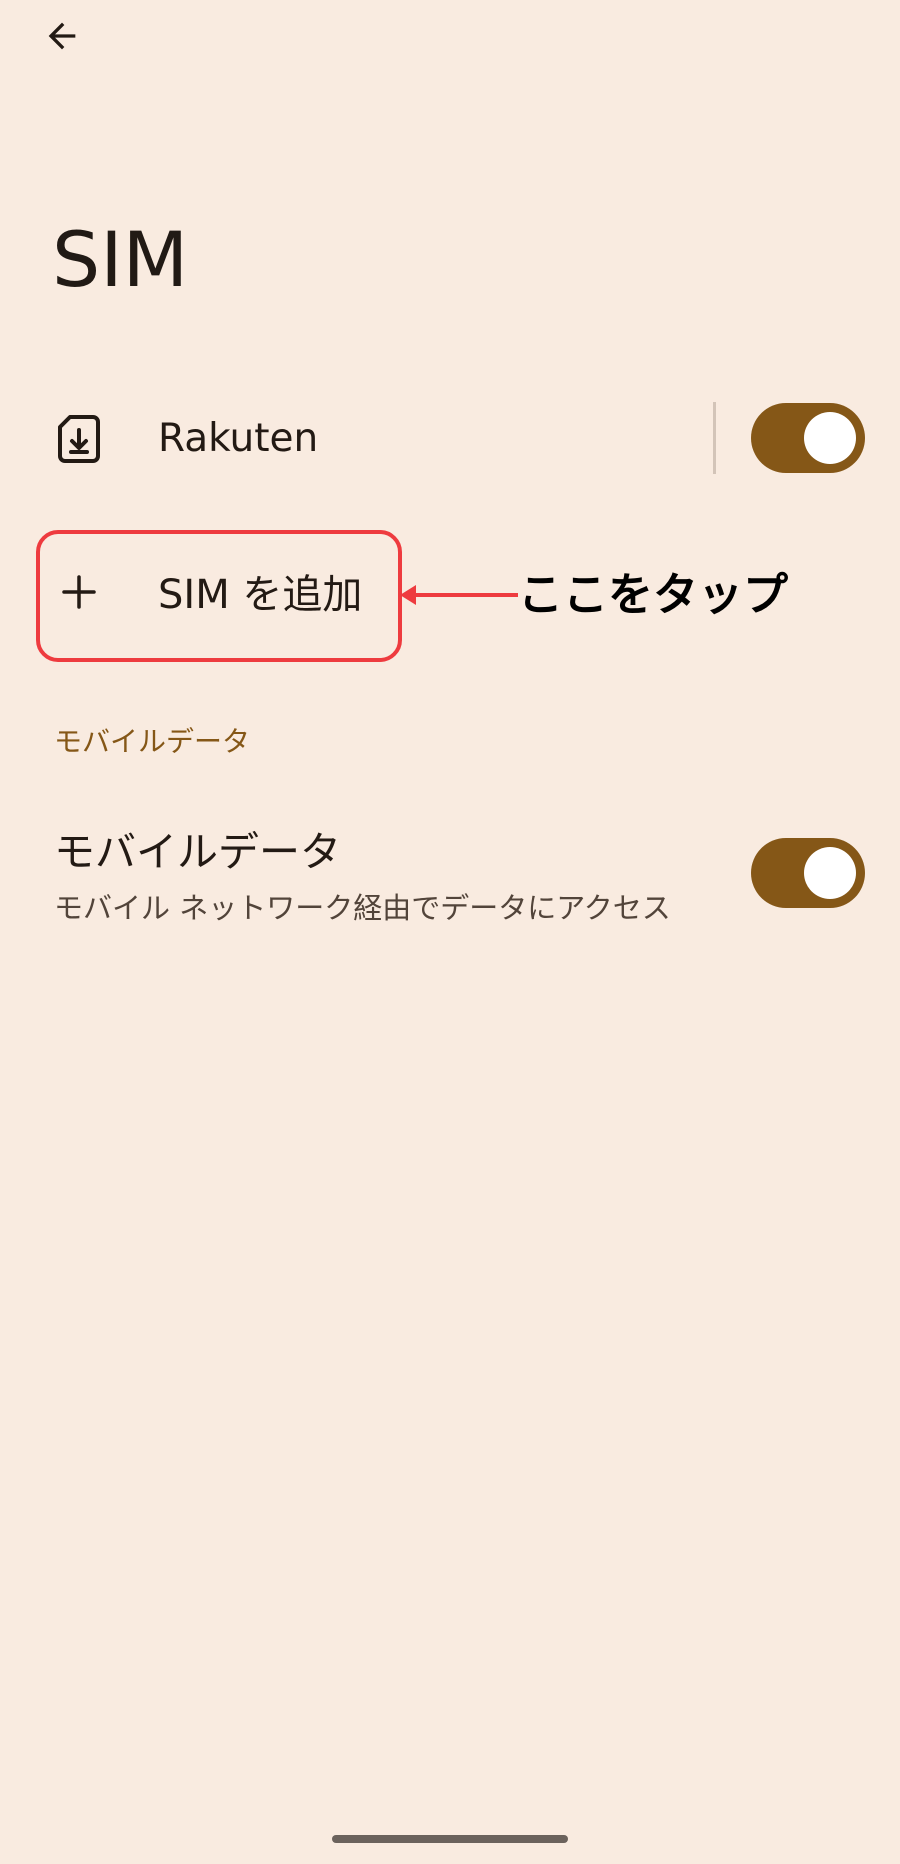  I want to click on mobile-data-subtitle: モバイル ネットワーク経由でデータにアクセス, so click(362, 908).